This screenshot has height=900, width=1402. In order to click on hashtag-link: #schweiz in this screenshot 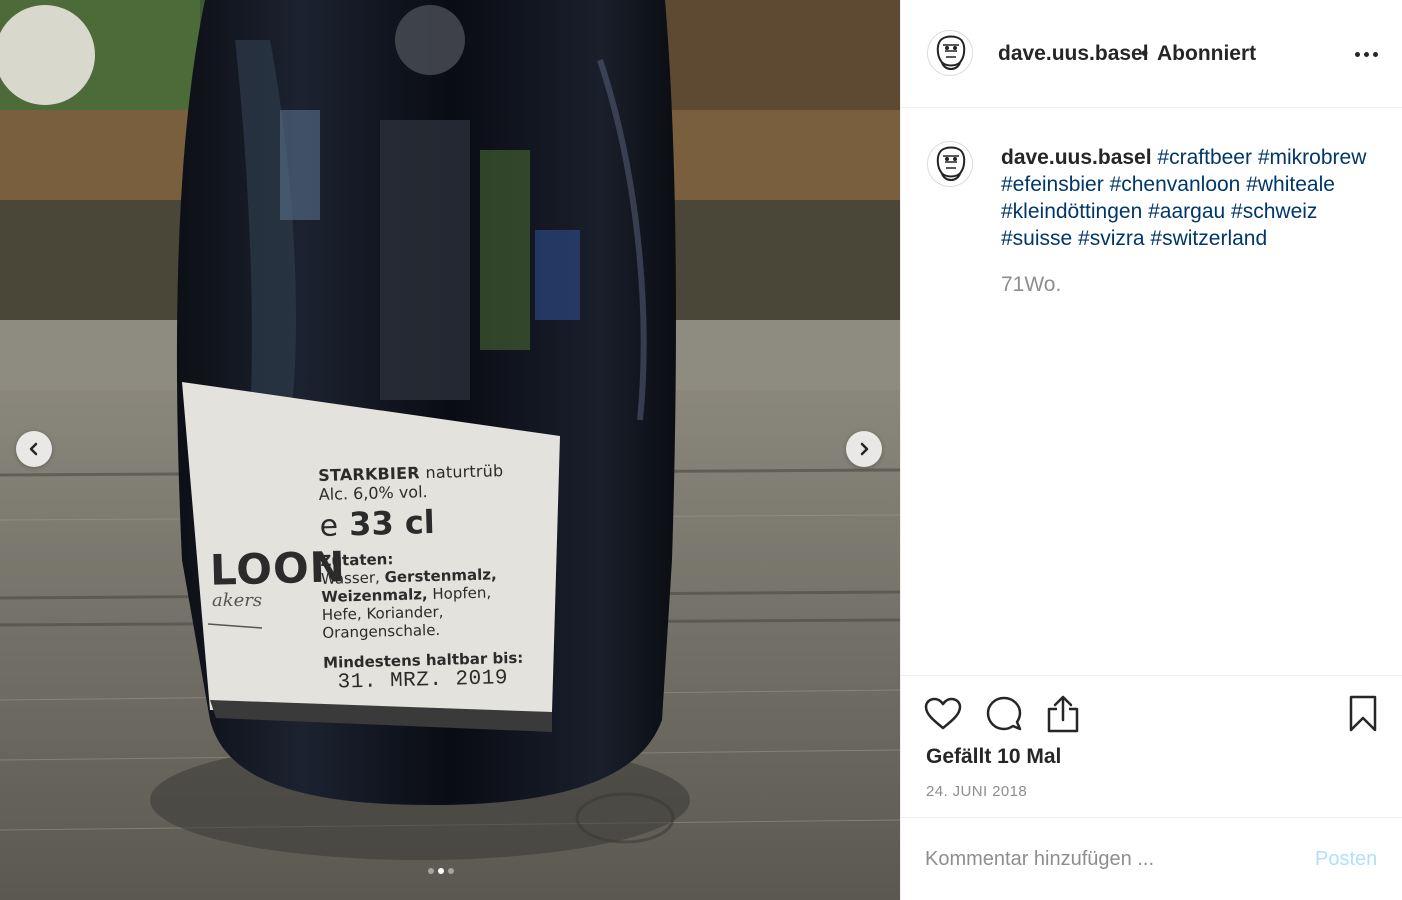, I will do `click(1274, 211)`.